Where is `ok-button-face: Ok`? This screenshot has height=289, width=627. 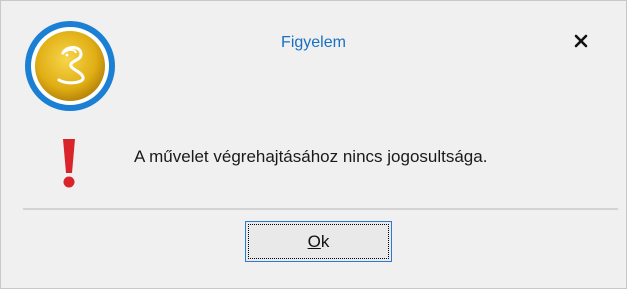
ok-button-face: Ok is located at coordinates (318, 241).